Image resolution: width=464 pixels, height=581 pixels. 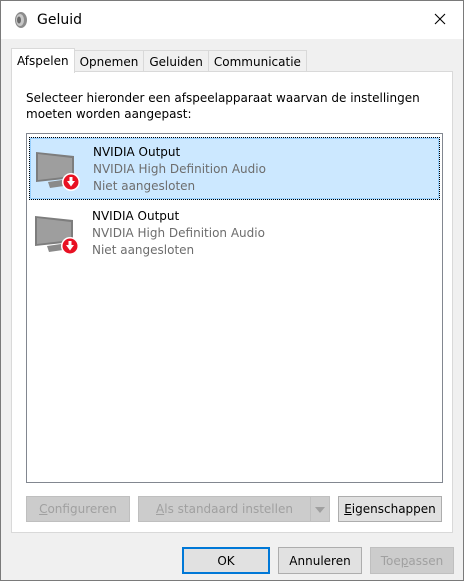 I want to click on tab-opnemen: Opnemen, so click(x=109, y=61).